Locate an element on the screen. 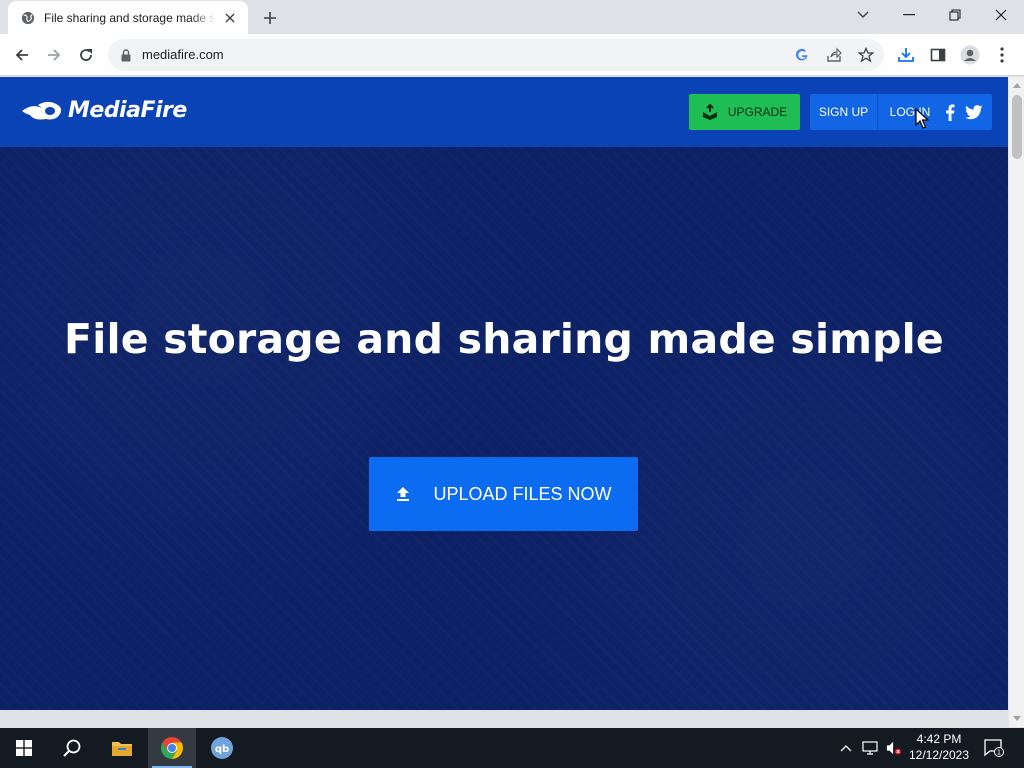 The height and width of the screenshot is (768, 1024). logo-text: MediaFire is located at coordinates (127, 110).